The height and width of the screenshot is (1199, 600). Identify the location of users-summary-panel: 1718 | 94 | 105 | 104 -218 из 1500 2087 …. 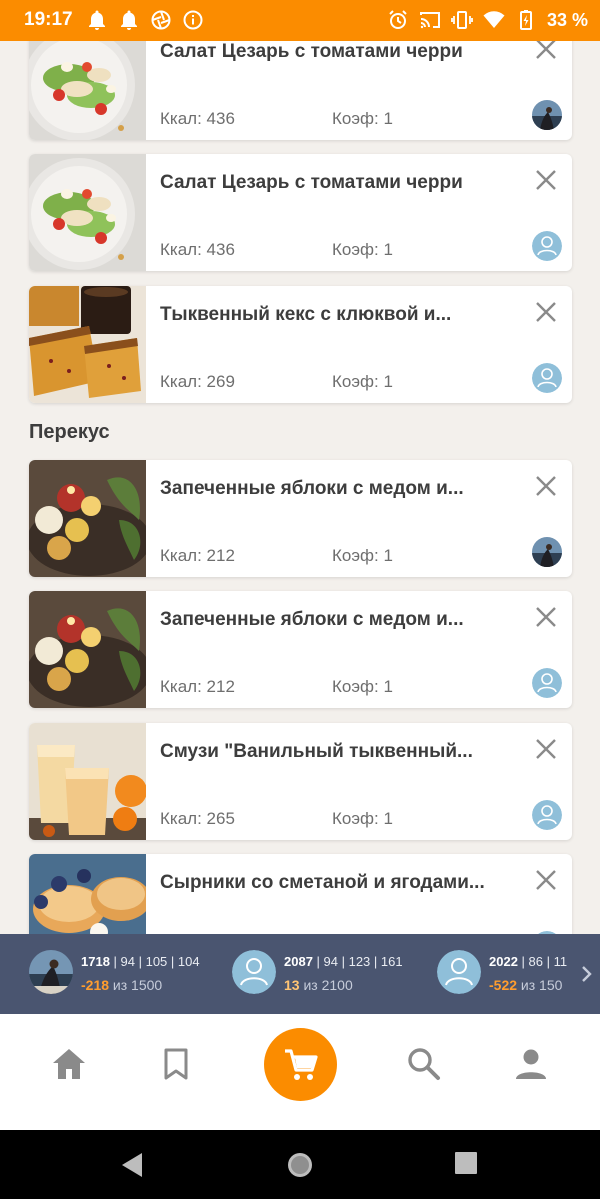
(300, 974).